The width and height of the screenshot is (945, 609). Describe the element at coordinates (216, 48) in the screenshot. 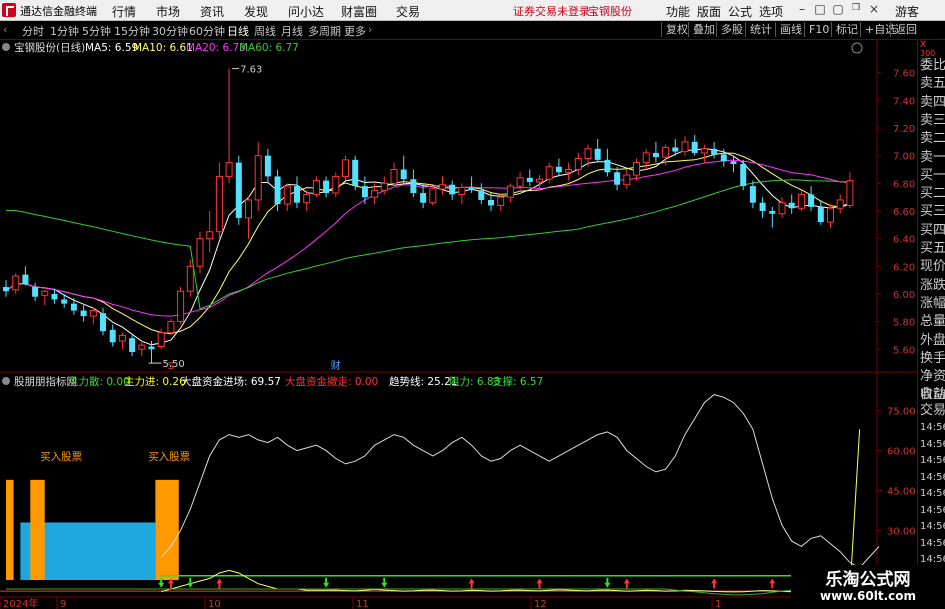

I see `legend-ma20: MA20: 6.73` at that location.